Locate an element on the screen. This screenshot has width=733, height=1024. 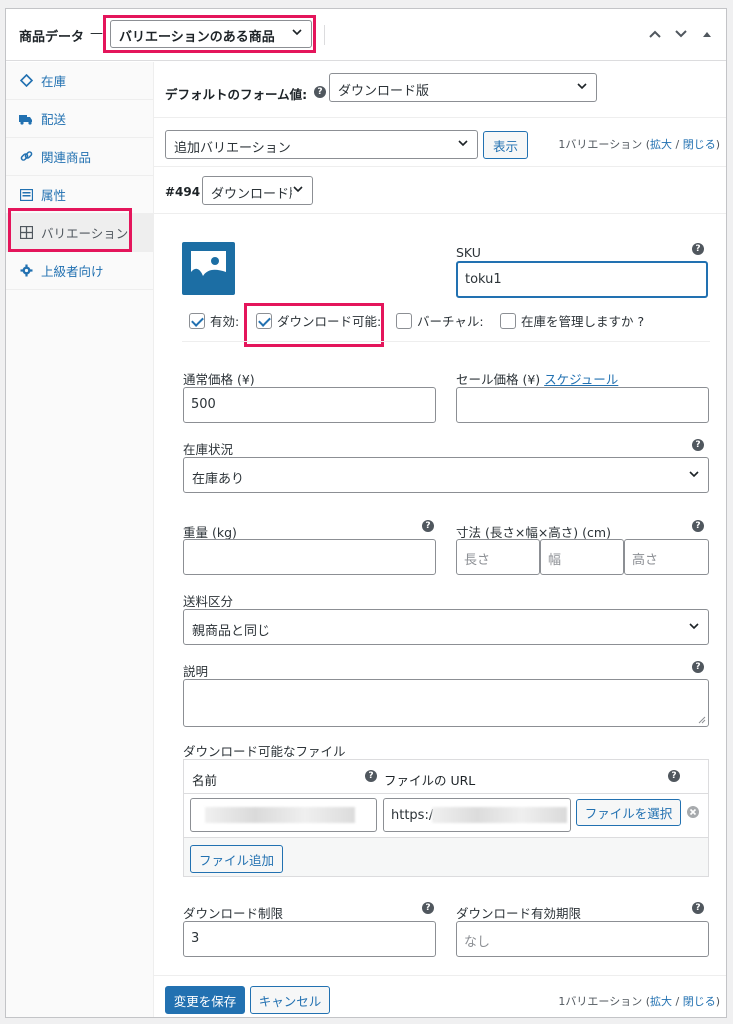
sale-price-label-text: セール価格 (¥) is located at coordinates (498, 379).